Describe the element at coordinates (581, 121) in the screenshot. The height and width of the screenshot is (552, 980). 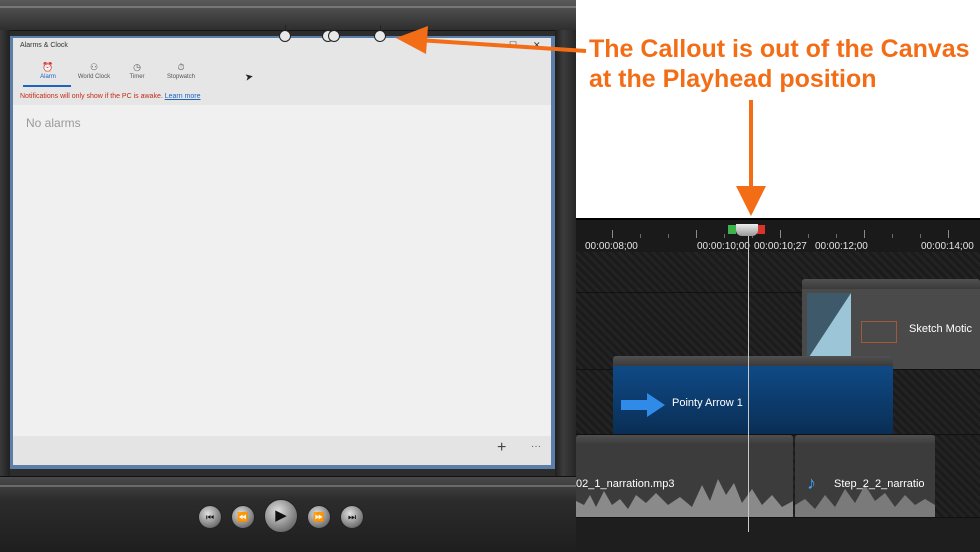
I see `annotation-arrows` at that location.